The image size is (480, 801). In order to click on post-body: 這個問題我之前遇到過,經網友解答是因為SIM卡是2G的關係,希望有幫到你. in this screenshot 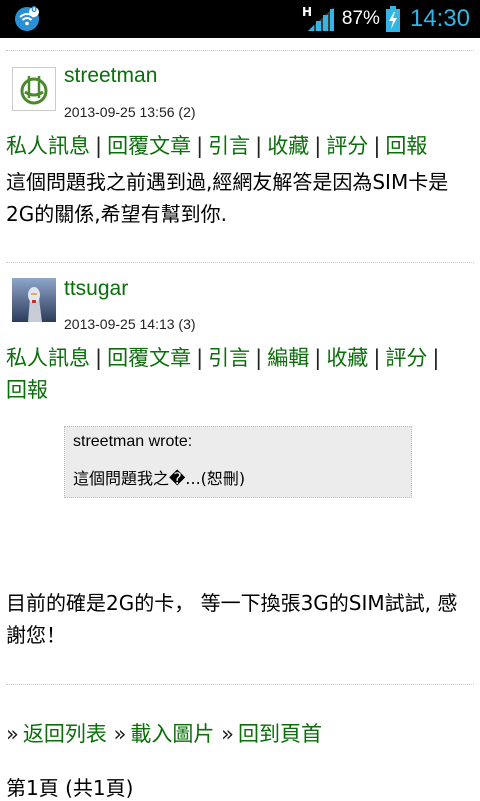, I will do `click(227, 198)`.